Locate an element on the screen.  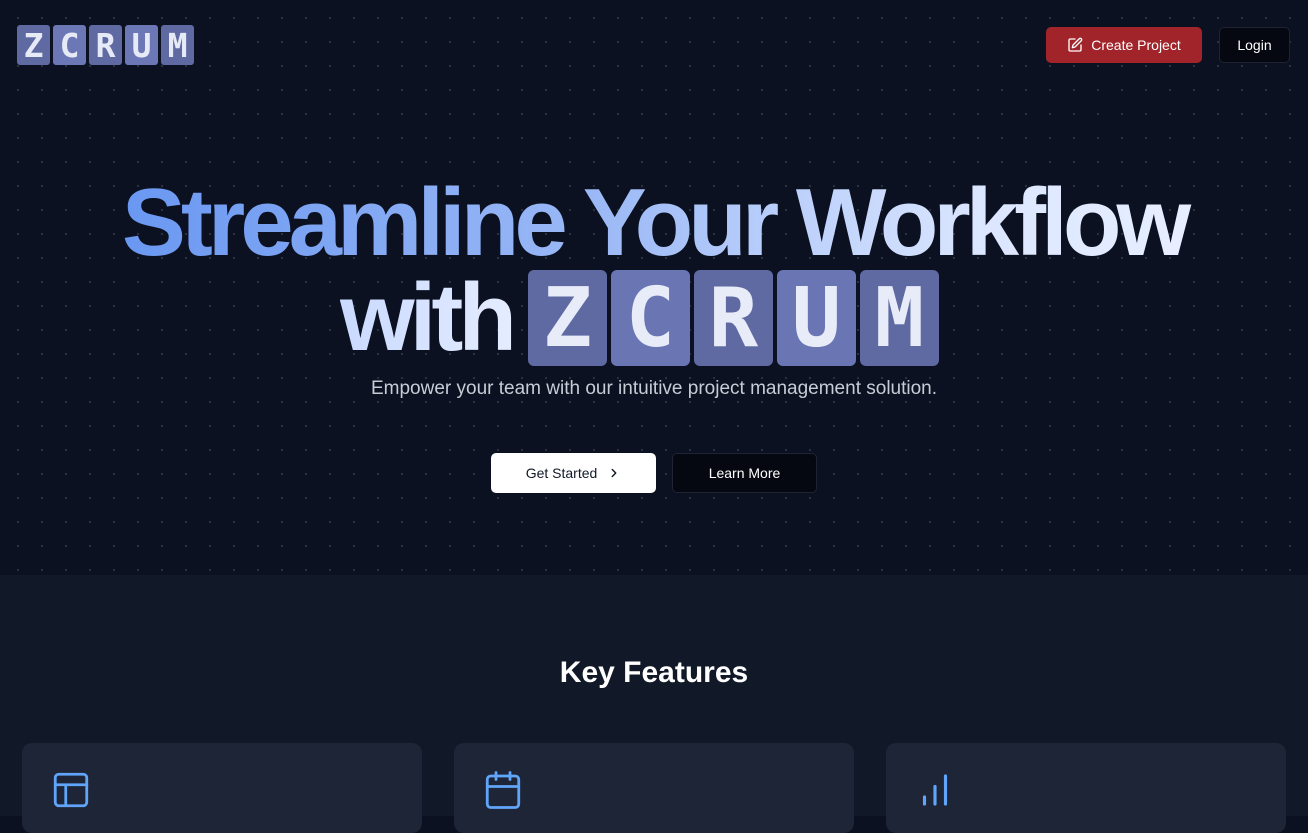
learn-more-label: Learn More is located at coordinates (744, 473).